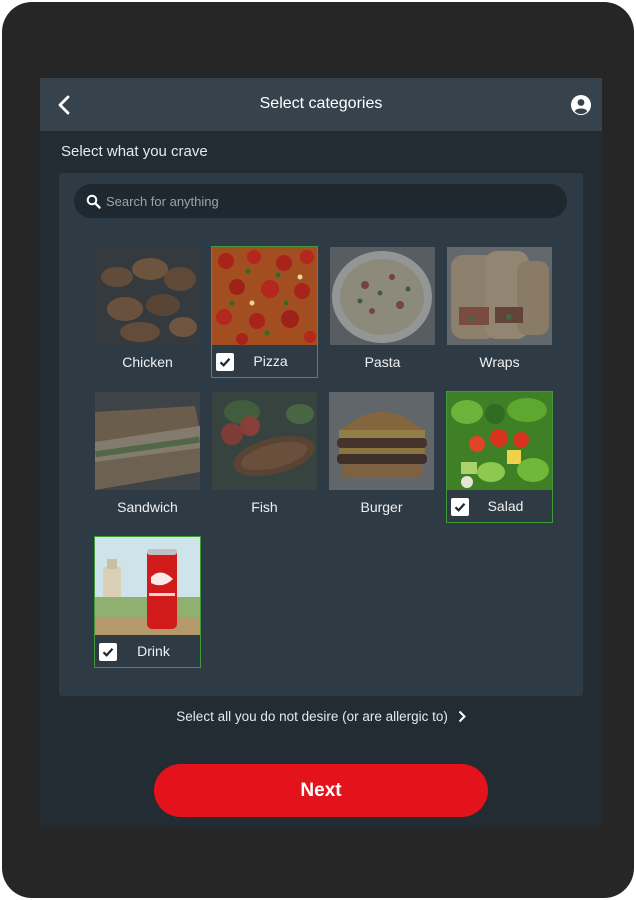 Image resolution: width=636 pixels, height=900 pixels. I want to click on category-label: Wraps, so click(499, 362).